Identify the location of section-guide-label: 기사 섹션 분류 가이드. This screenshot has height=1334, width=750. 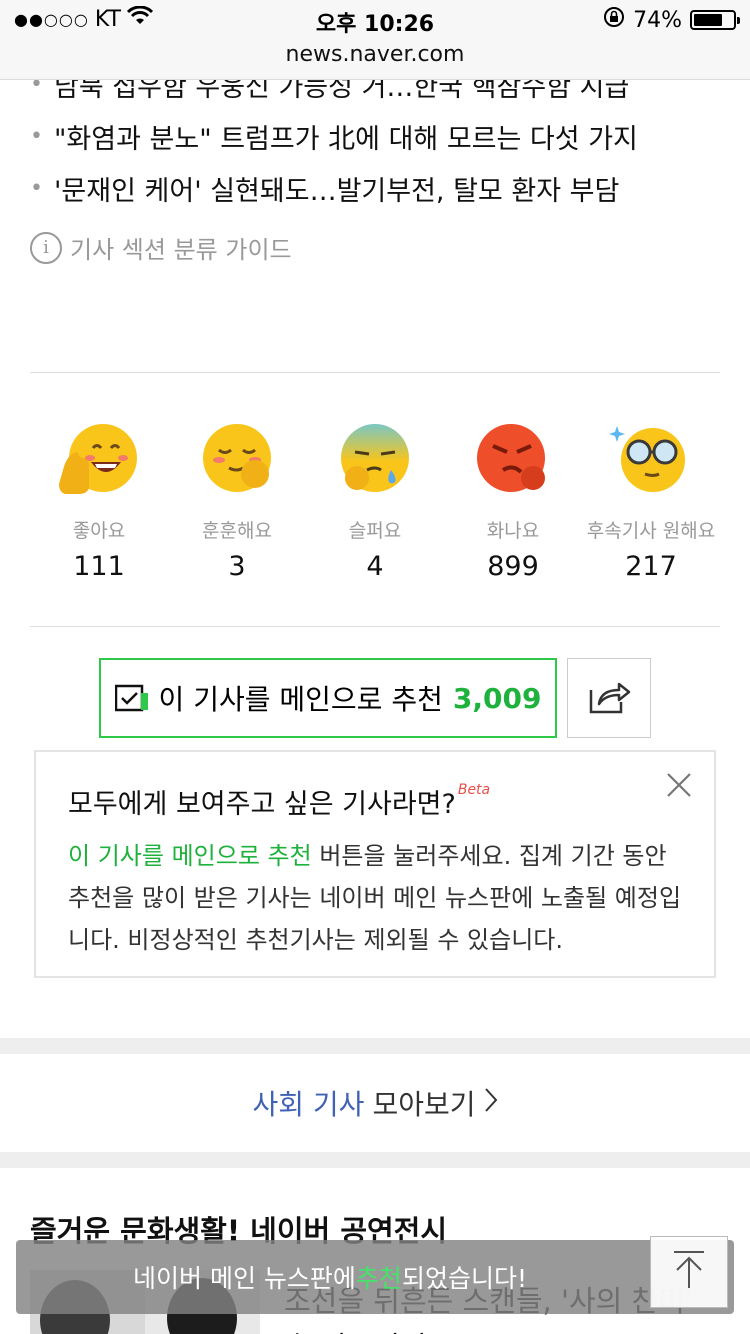
(181, 247).